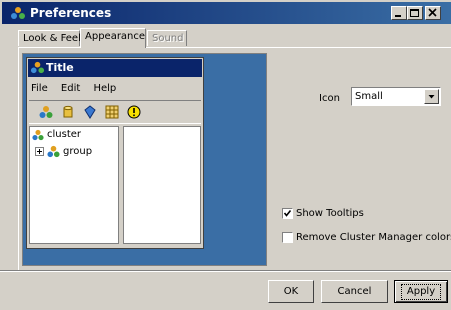 This screenshot has width=451, height=310. What do you see at coordinates (330, 213) in the screenshot?
I see `show-tooltips-label: Show Tooltips` at bounding box center [330, 213].